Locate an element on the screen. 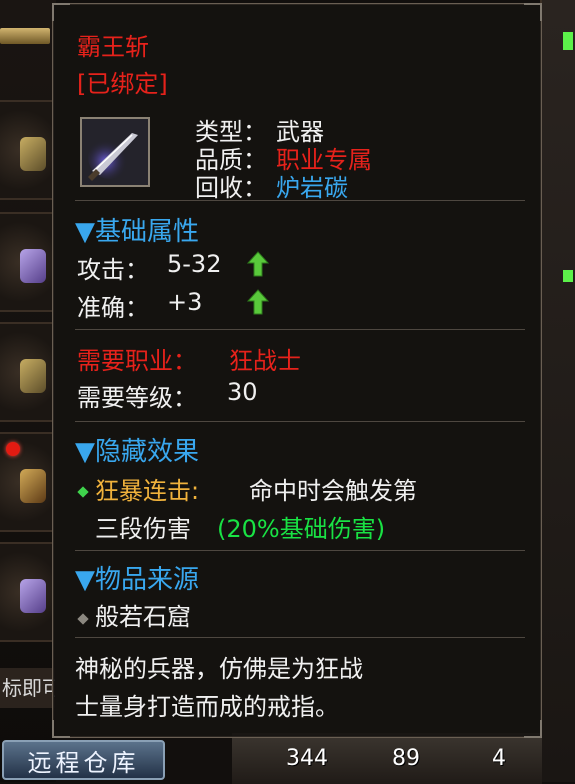  hint-label: 标即可 is located at coordinates (27, 688).